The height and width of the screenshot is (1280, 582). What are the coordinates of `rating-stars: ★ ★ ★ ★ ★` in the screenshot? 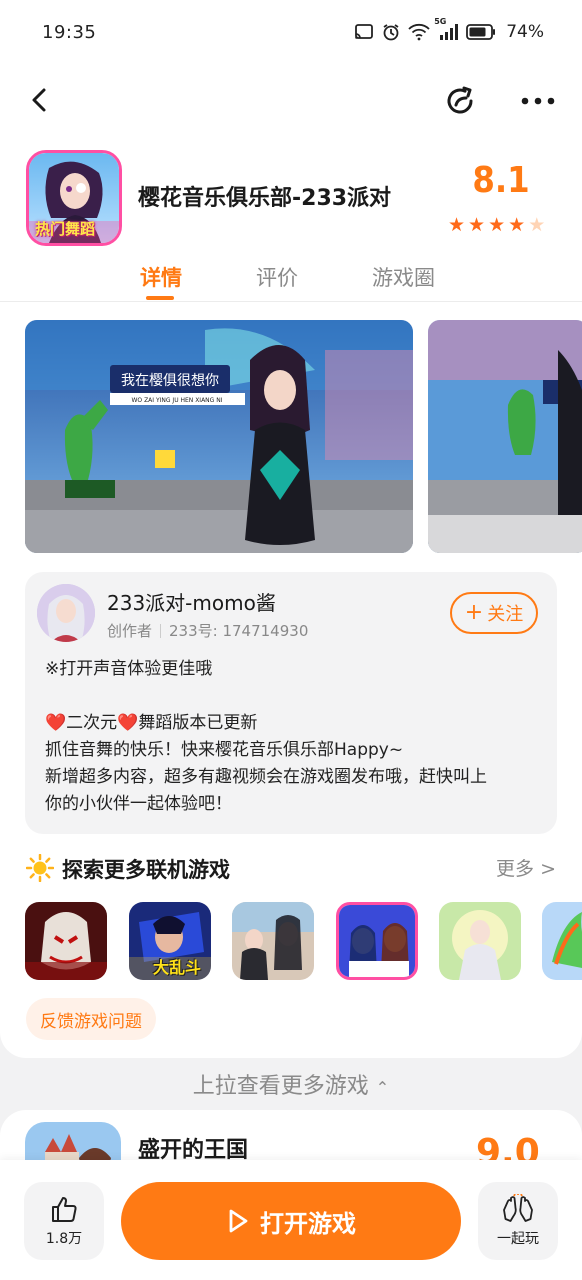 It's located at (496, 225).